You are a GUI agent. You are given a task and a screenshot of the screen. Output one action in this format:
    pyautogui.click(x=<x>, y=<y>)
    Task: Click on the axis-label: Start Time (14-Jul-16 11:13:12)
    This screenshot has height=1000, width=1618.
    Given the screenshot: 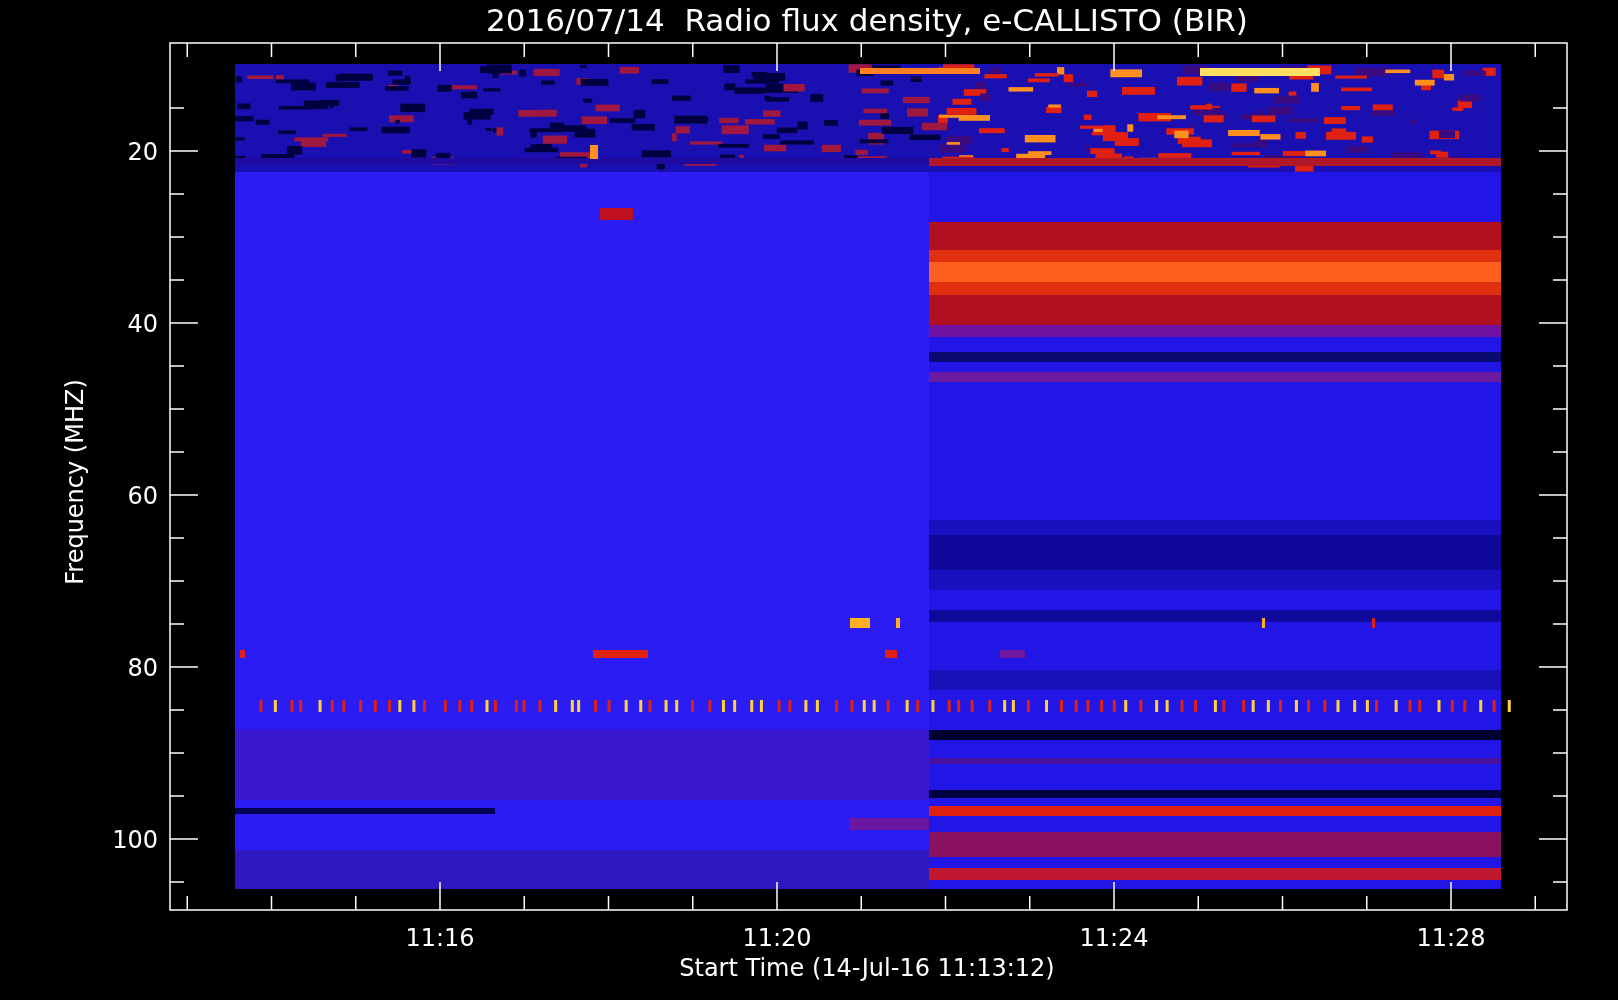 What is the action you would take?
    pyautogui.click(x=867, y=968)
    